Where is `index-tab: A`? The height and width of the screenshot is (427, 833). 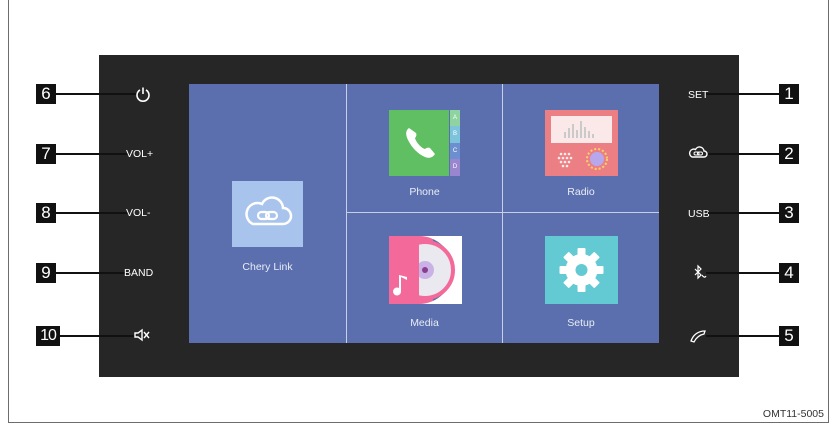
index-tab: A is located at coordinates (455, 118).